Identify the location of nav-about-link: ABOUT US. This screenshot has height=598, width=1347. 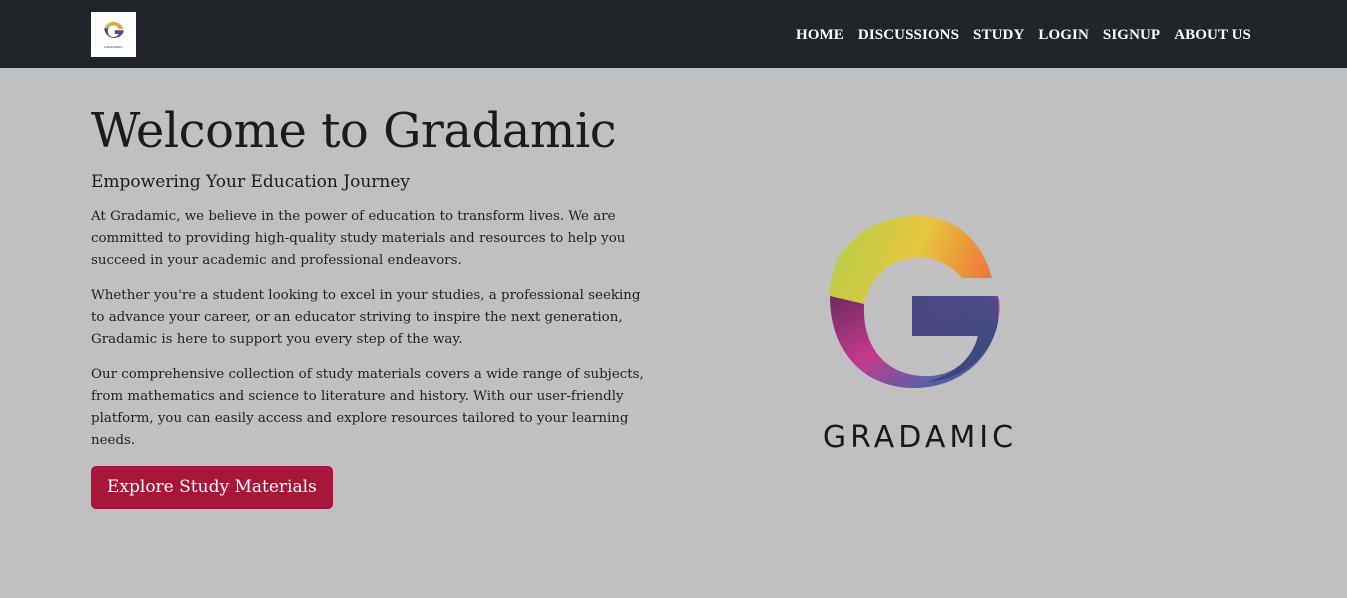
(1212, 35).